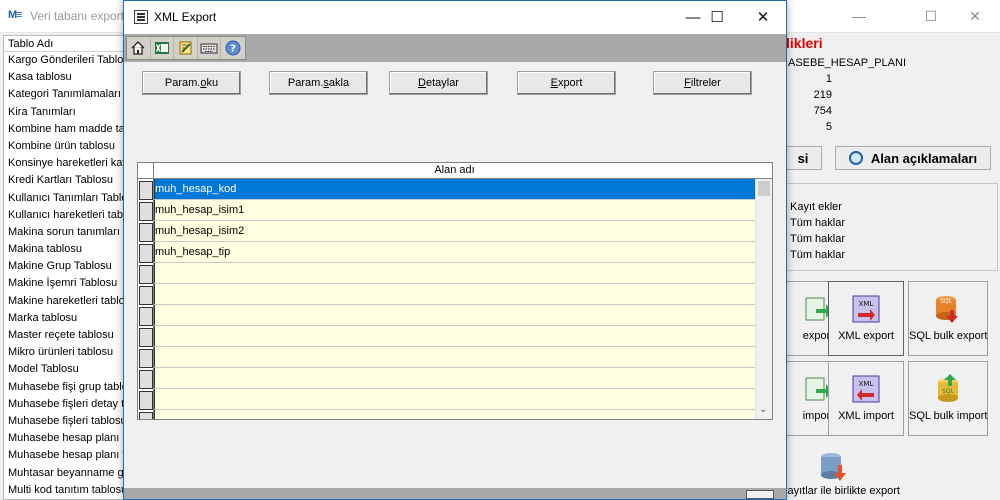  I want to click on field-descriptions-button: Alan açıklamaları, so click(913, 158).